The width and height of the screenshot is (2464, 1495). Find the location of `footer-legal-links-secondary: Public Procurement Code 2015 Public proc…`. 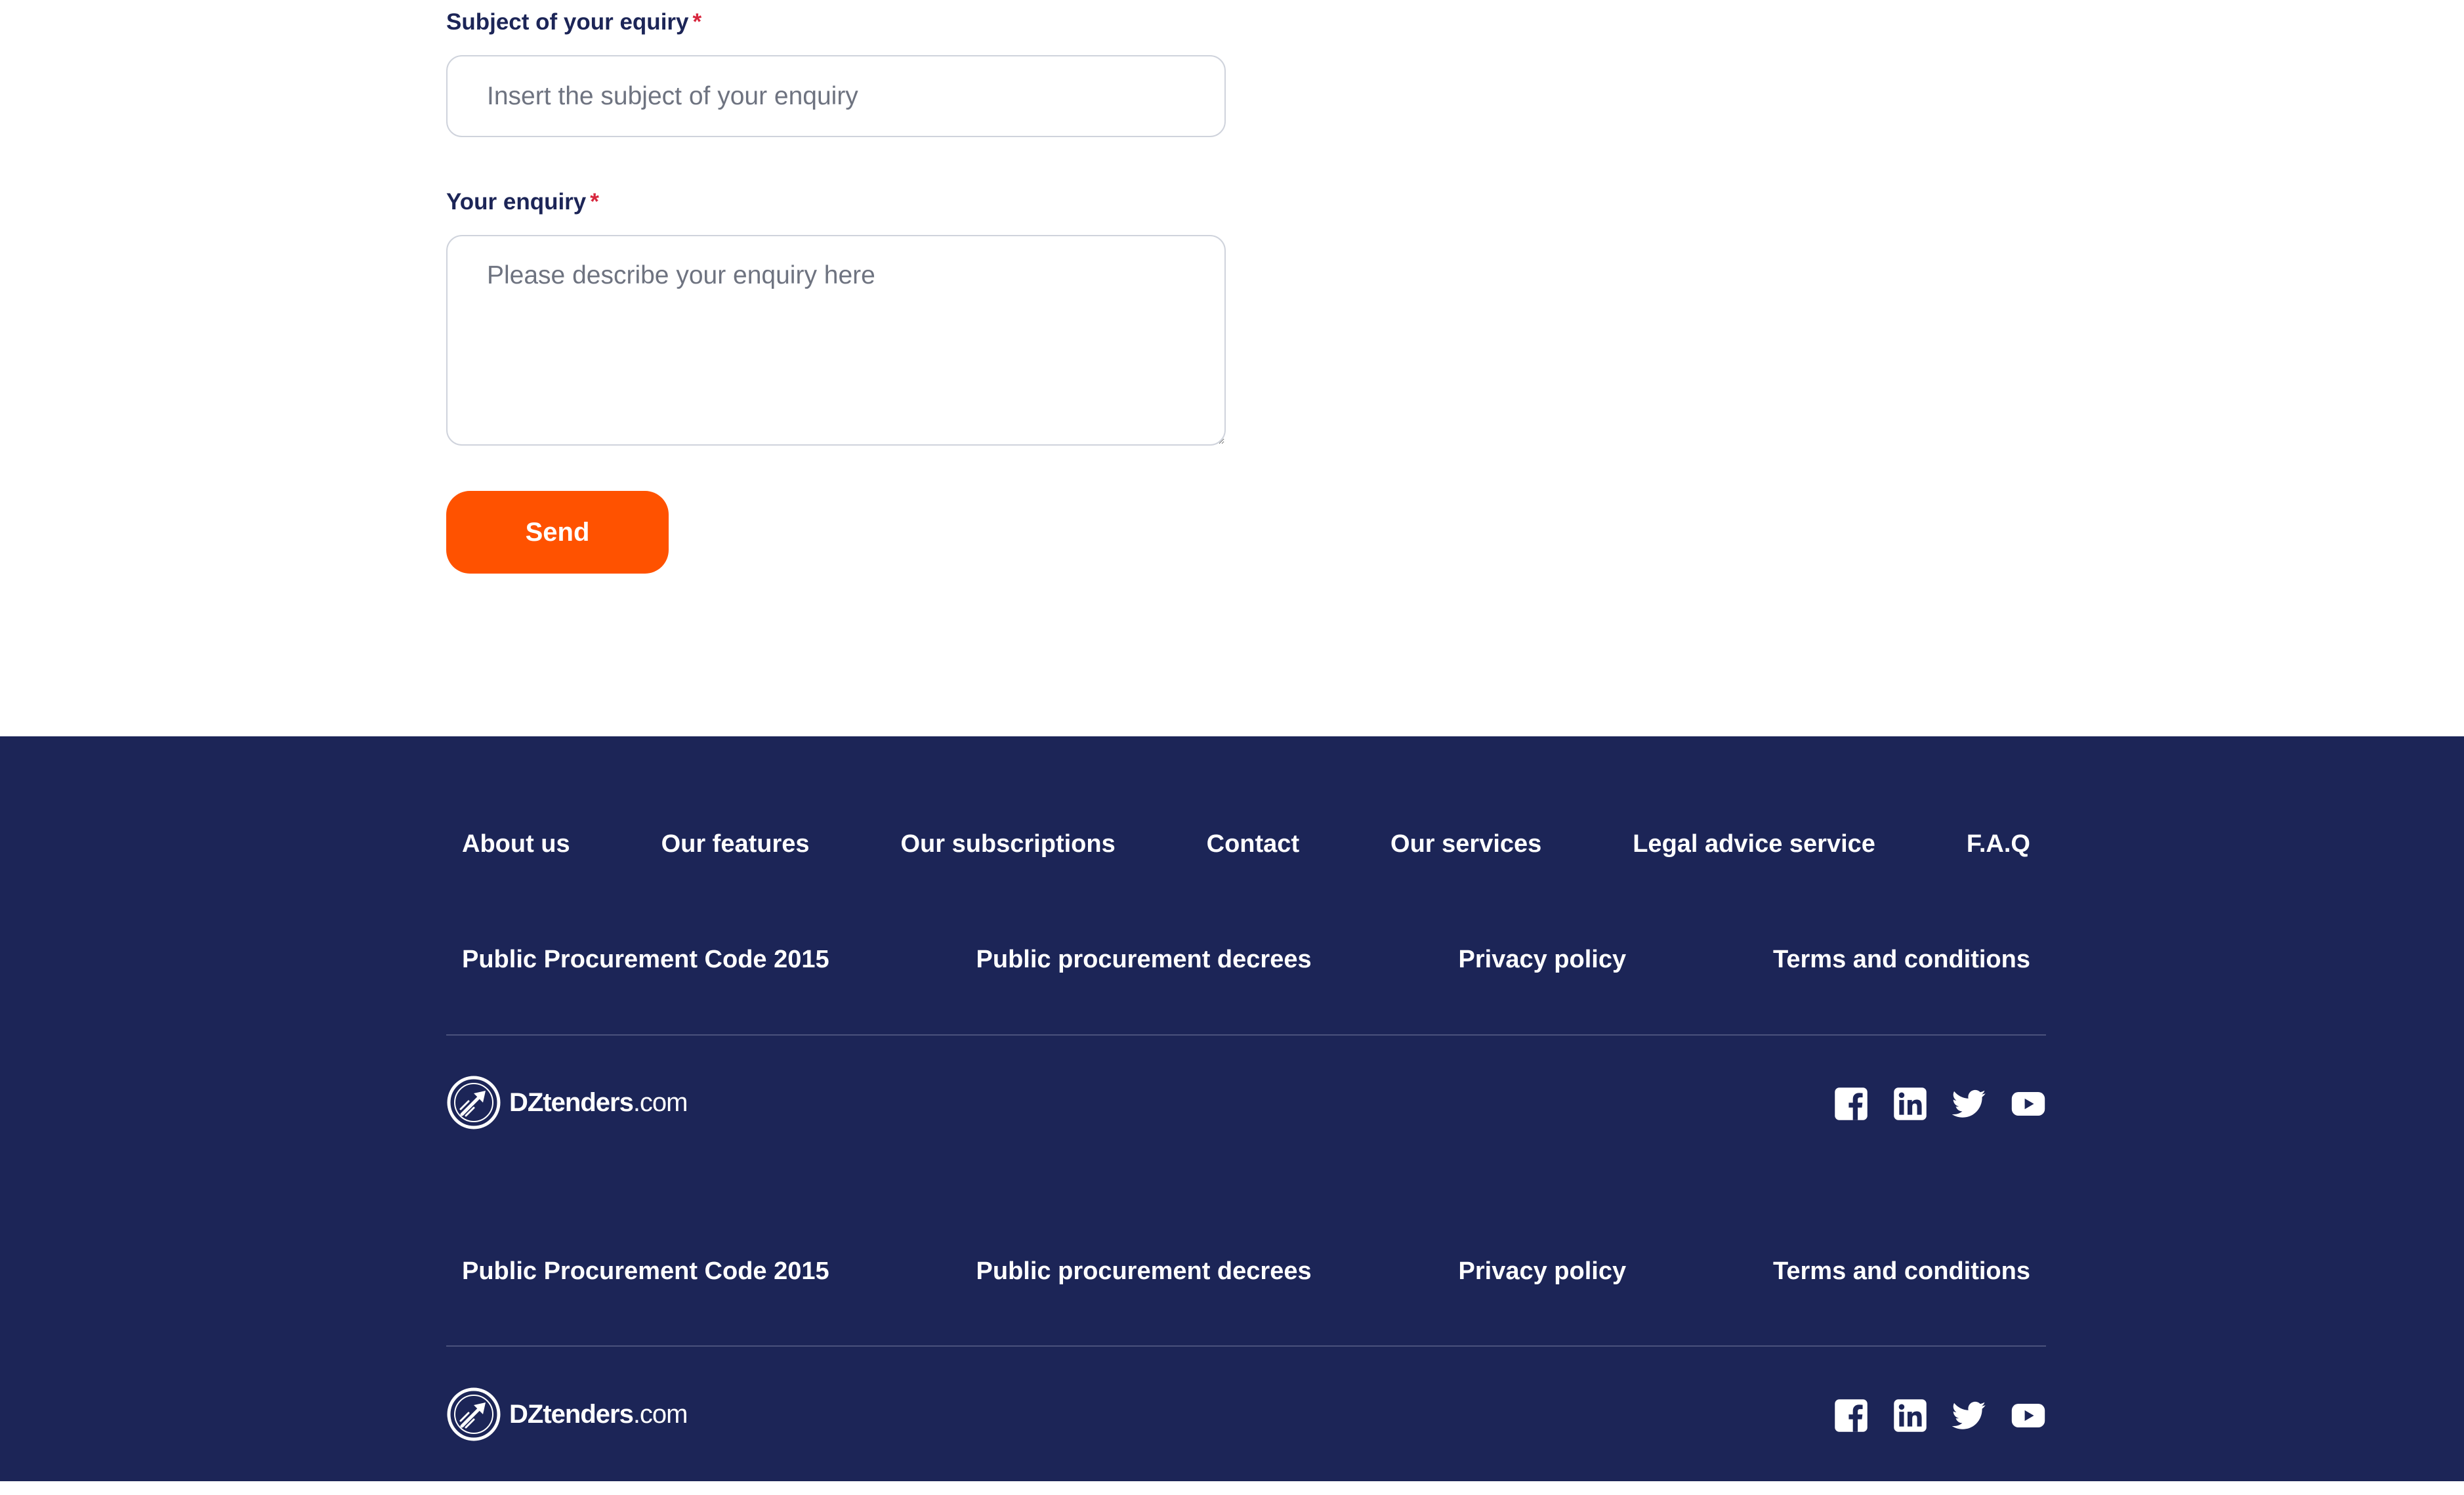

footer-legal-links-secondary: Public Procurement Code 2015 Public proc… is located at coordinates (1246, 1271).